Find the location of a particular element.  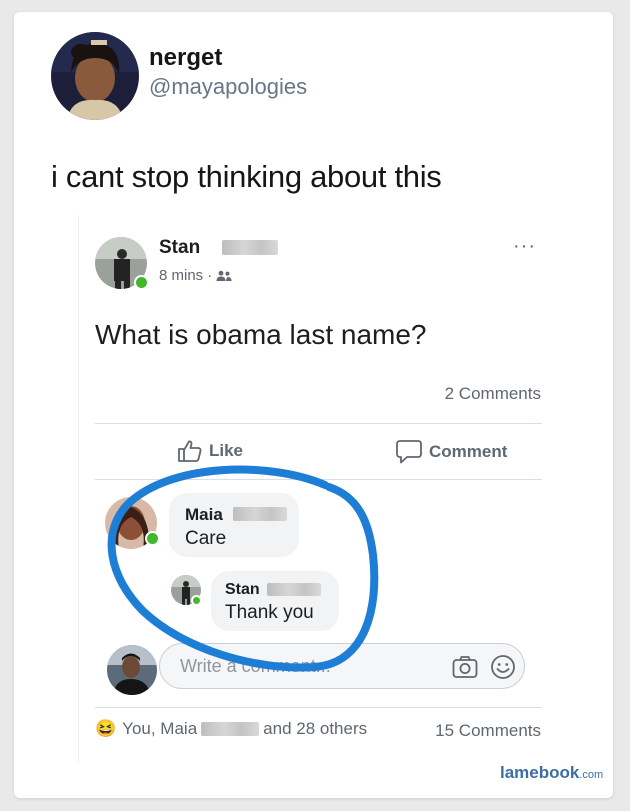

comment-button: Comment is located at coordinates (451, 452).